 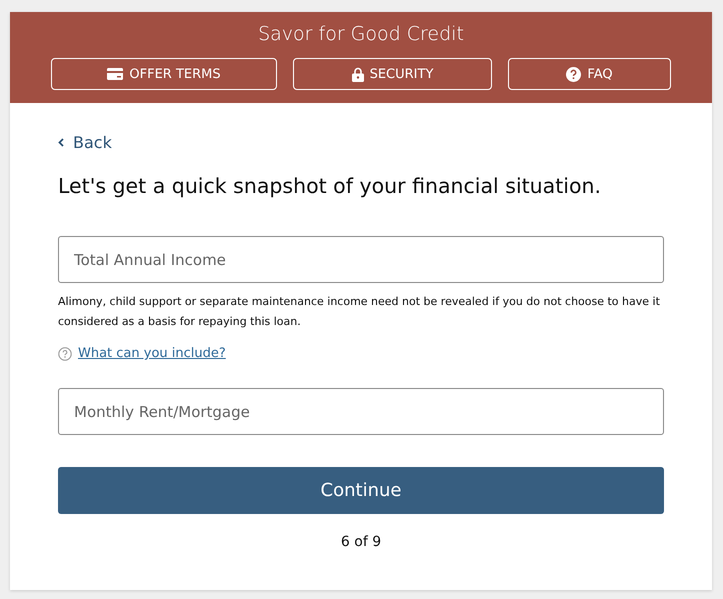 What do you see at coordinates (361, 490) in the screenshot?
I see `continue-button: Continue` at bounding box center [361, 490].